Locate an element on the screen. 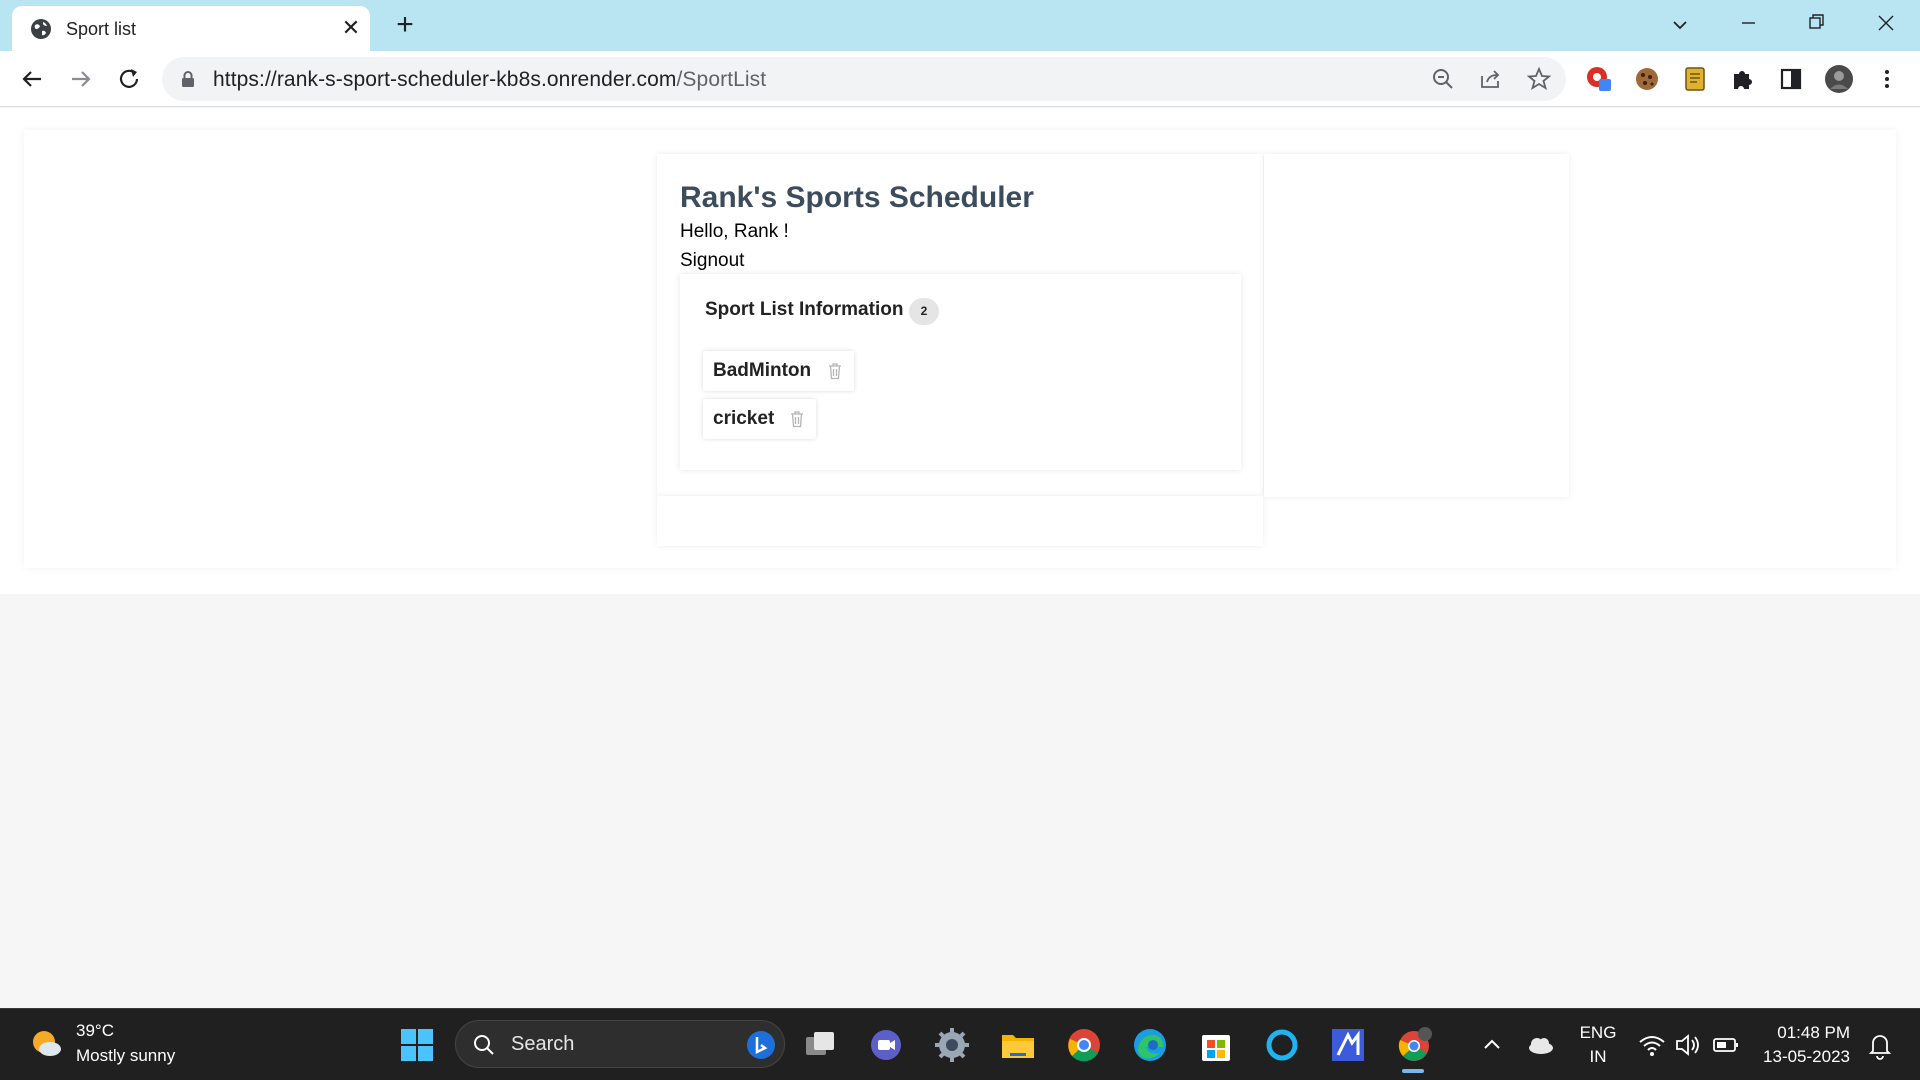 The image size is (1920, 1080). side-panel-icon is located at coordinates (1791, 79).